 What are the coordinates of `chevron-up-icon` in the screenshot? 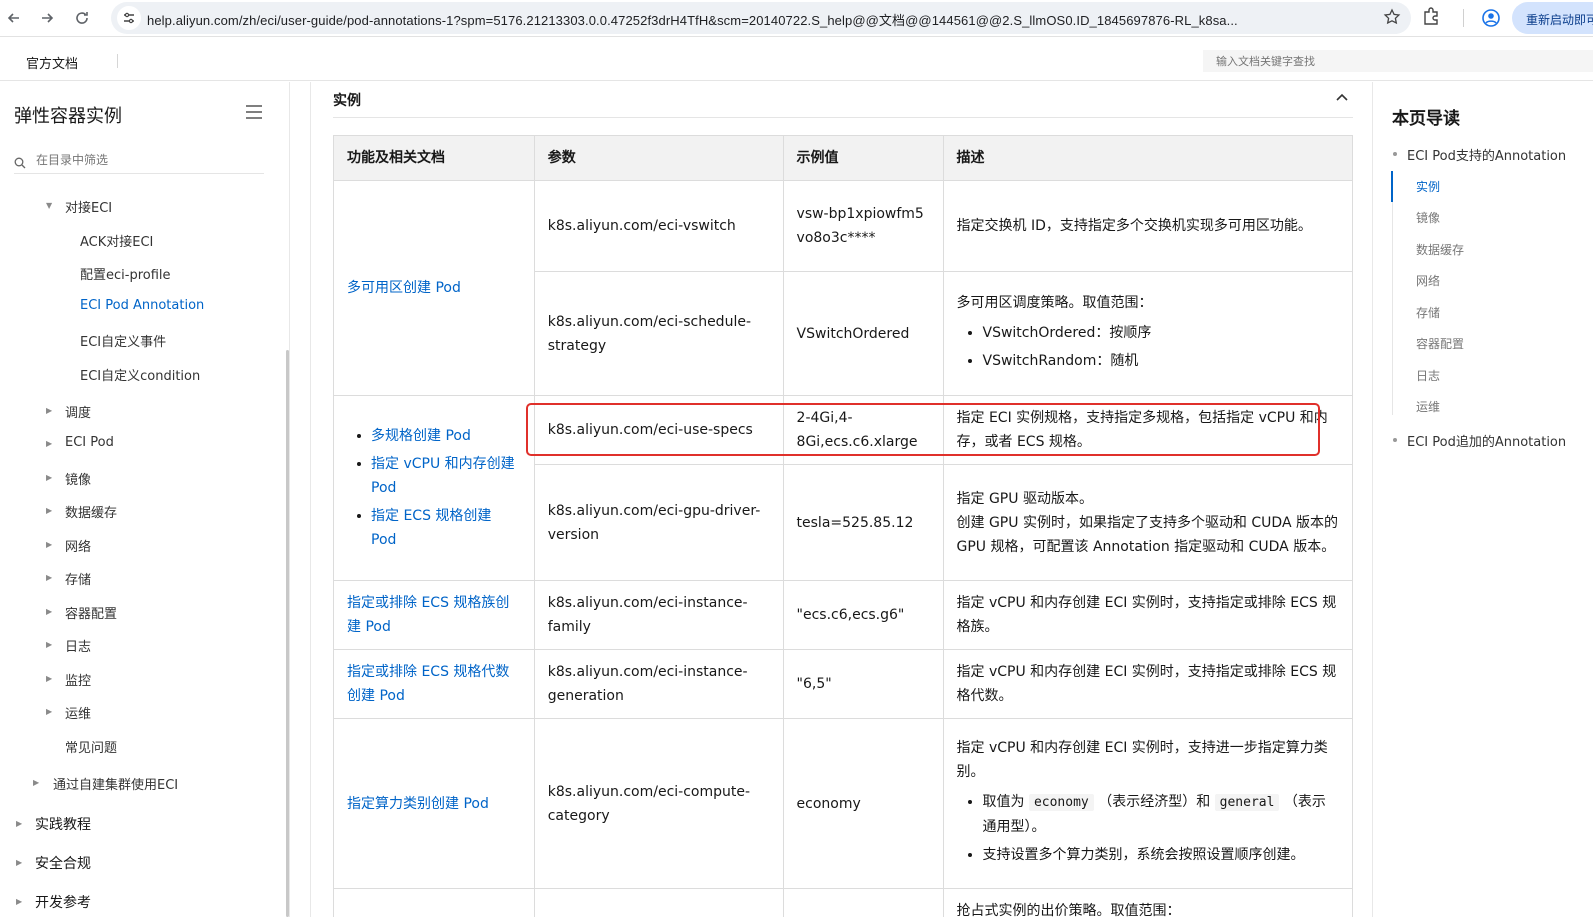 It's located at (1342, 99).